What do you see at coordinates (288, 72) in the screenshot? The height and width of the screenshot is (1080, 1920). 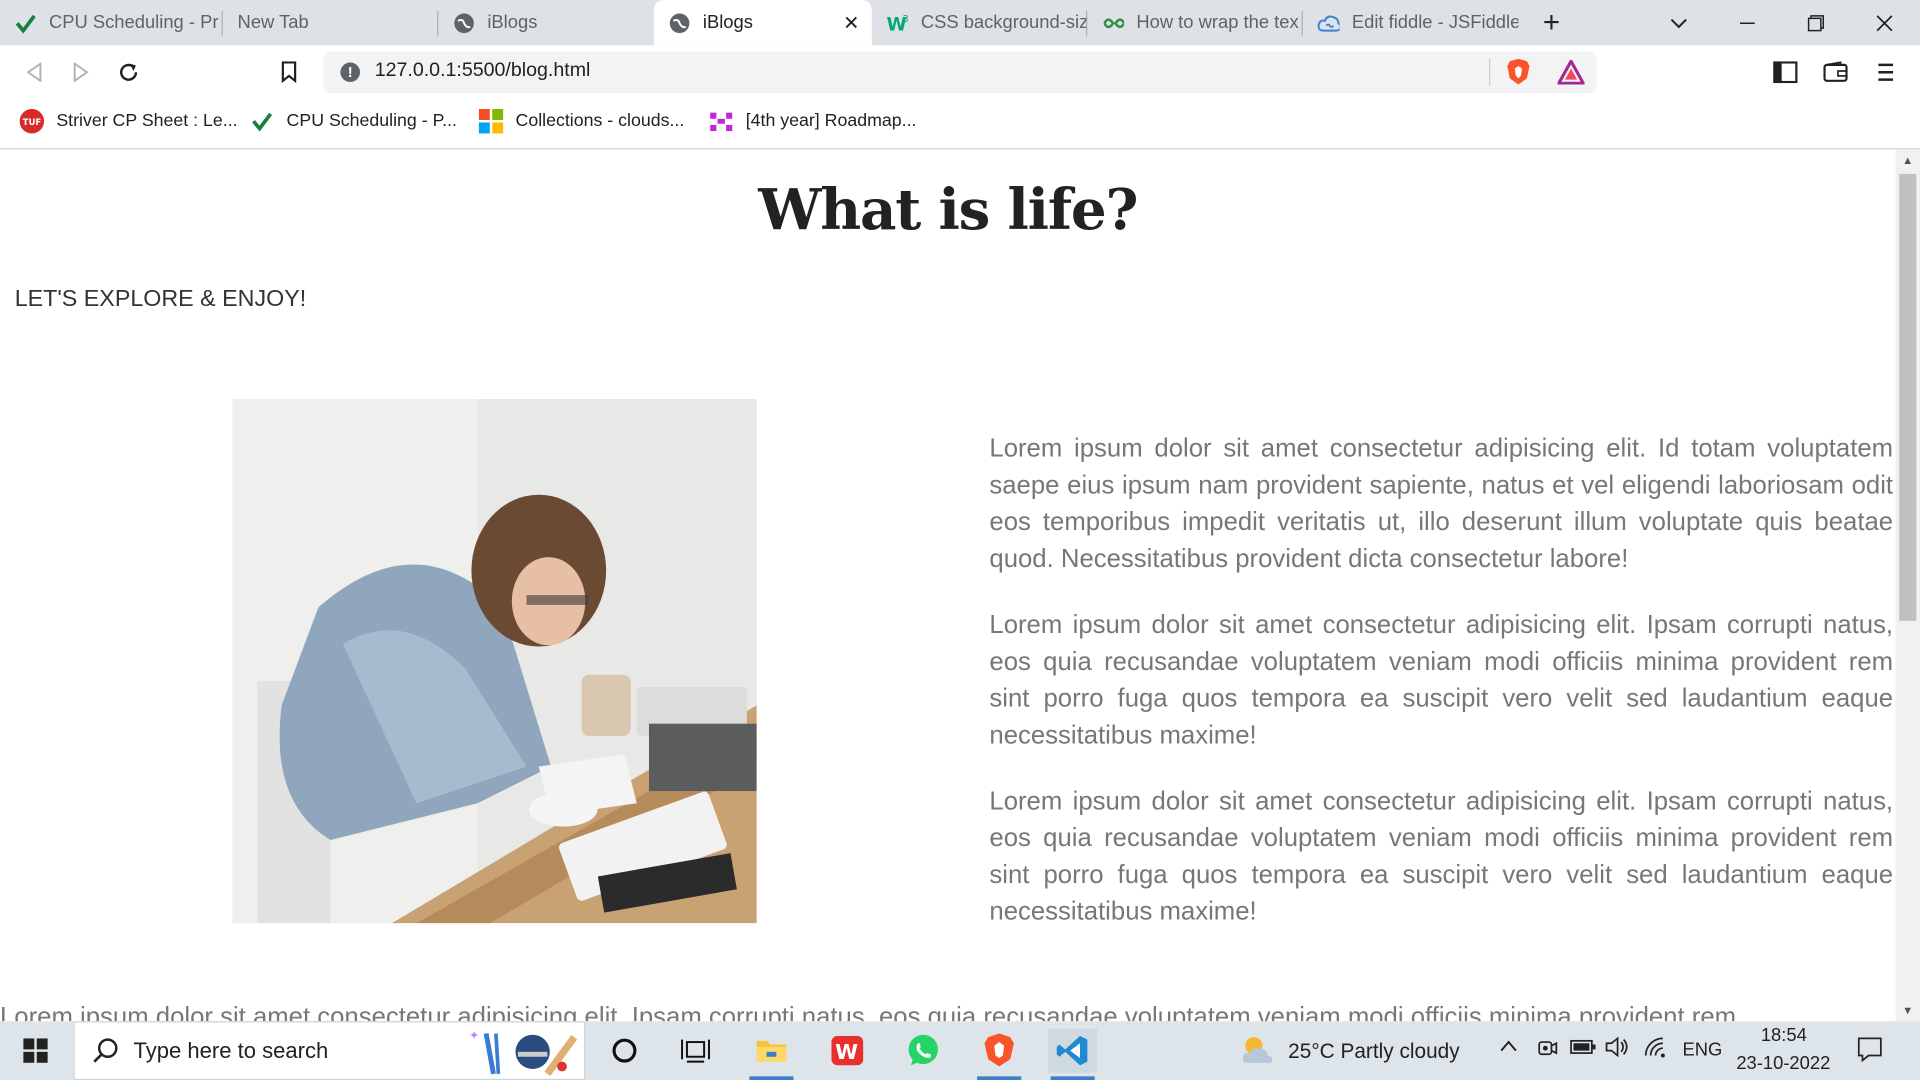 I see `bookmark-icon` at bounding box center [288, 72].